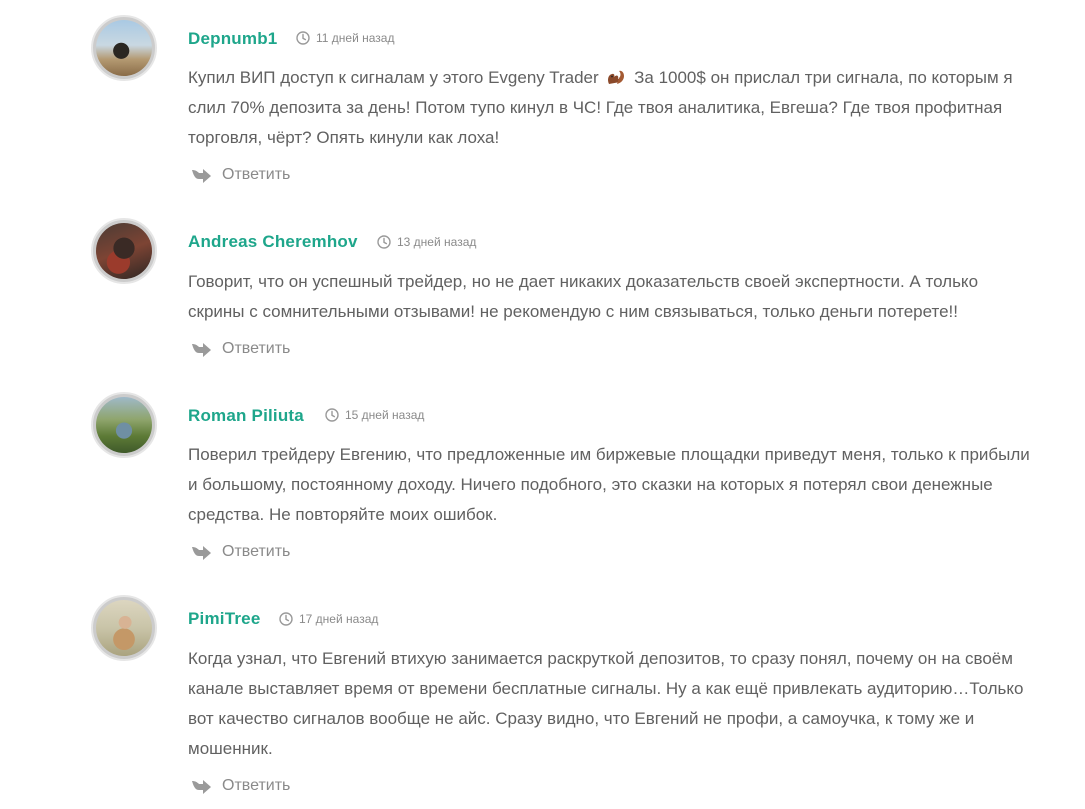  Describe the element at coordinates (355, 38) in the screenshot. I see `comment-time: 11 дней назад` at that location.